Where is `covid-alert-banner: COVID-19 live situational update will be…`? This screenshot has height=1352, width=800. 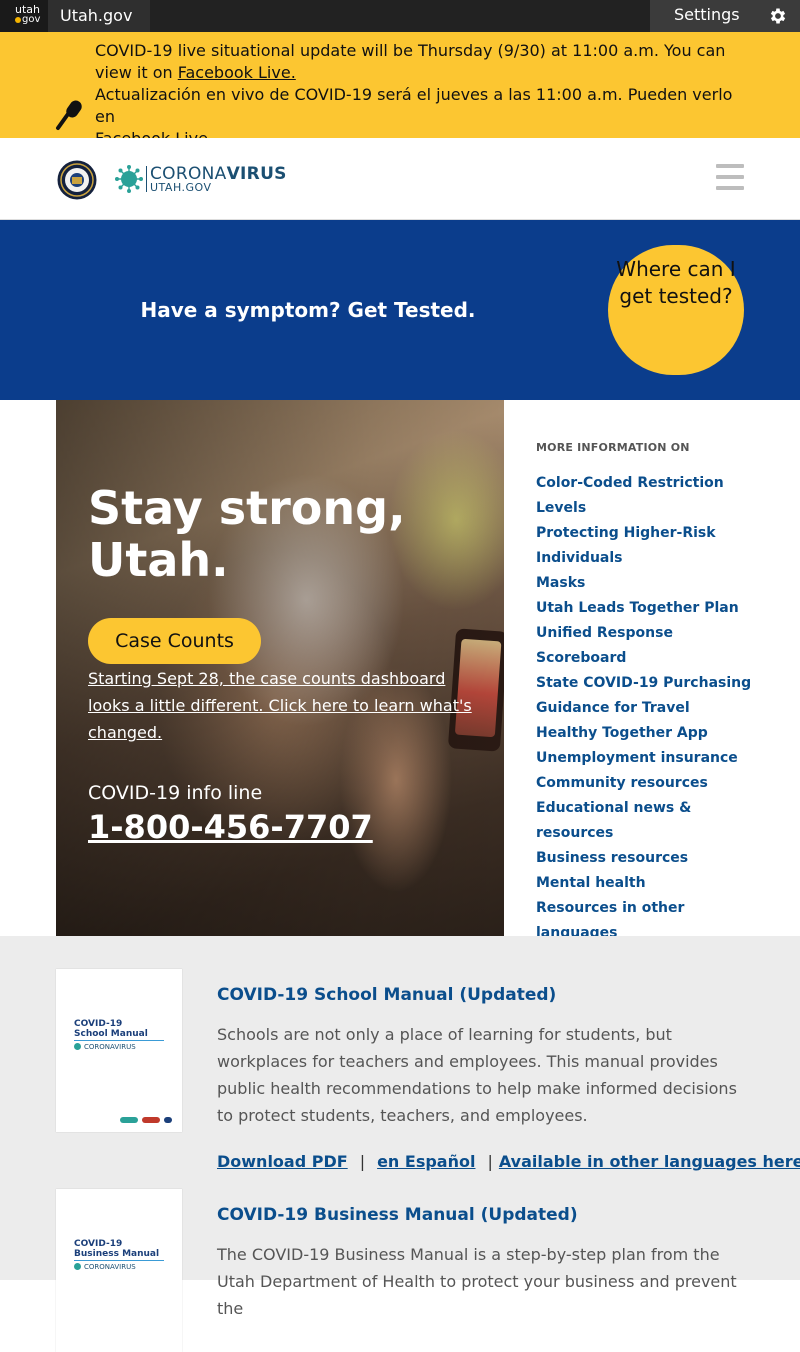 covid-alert-banner: COVID-19 live situational update will be… is located at coordinates (400, 90).